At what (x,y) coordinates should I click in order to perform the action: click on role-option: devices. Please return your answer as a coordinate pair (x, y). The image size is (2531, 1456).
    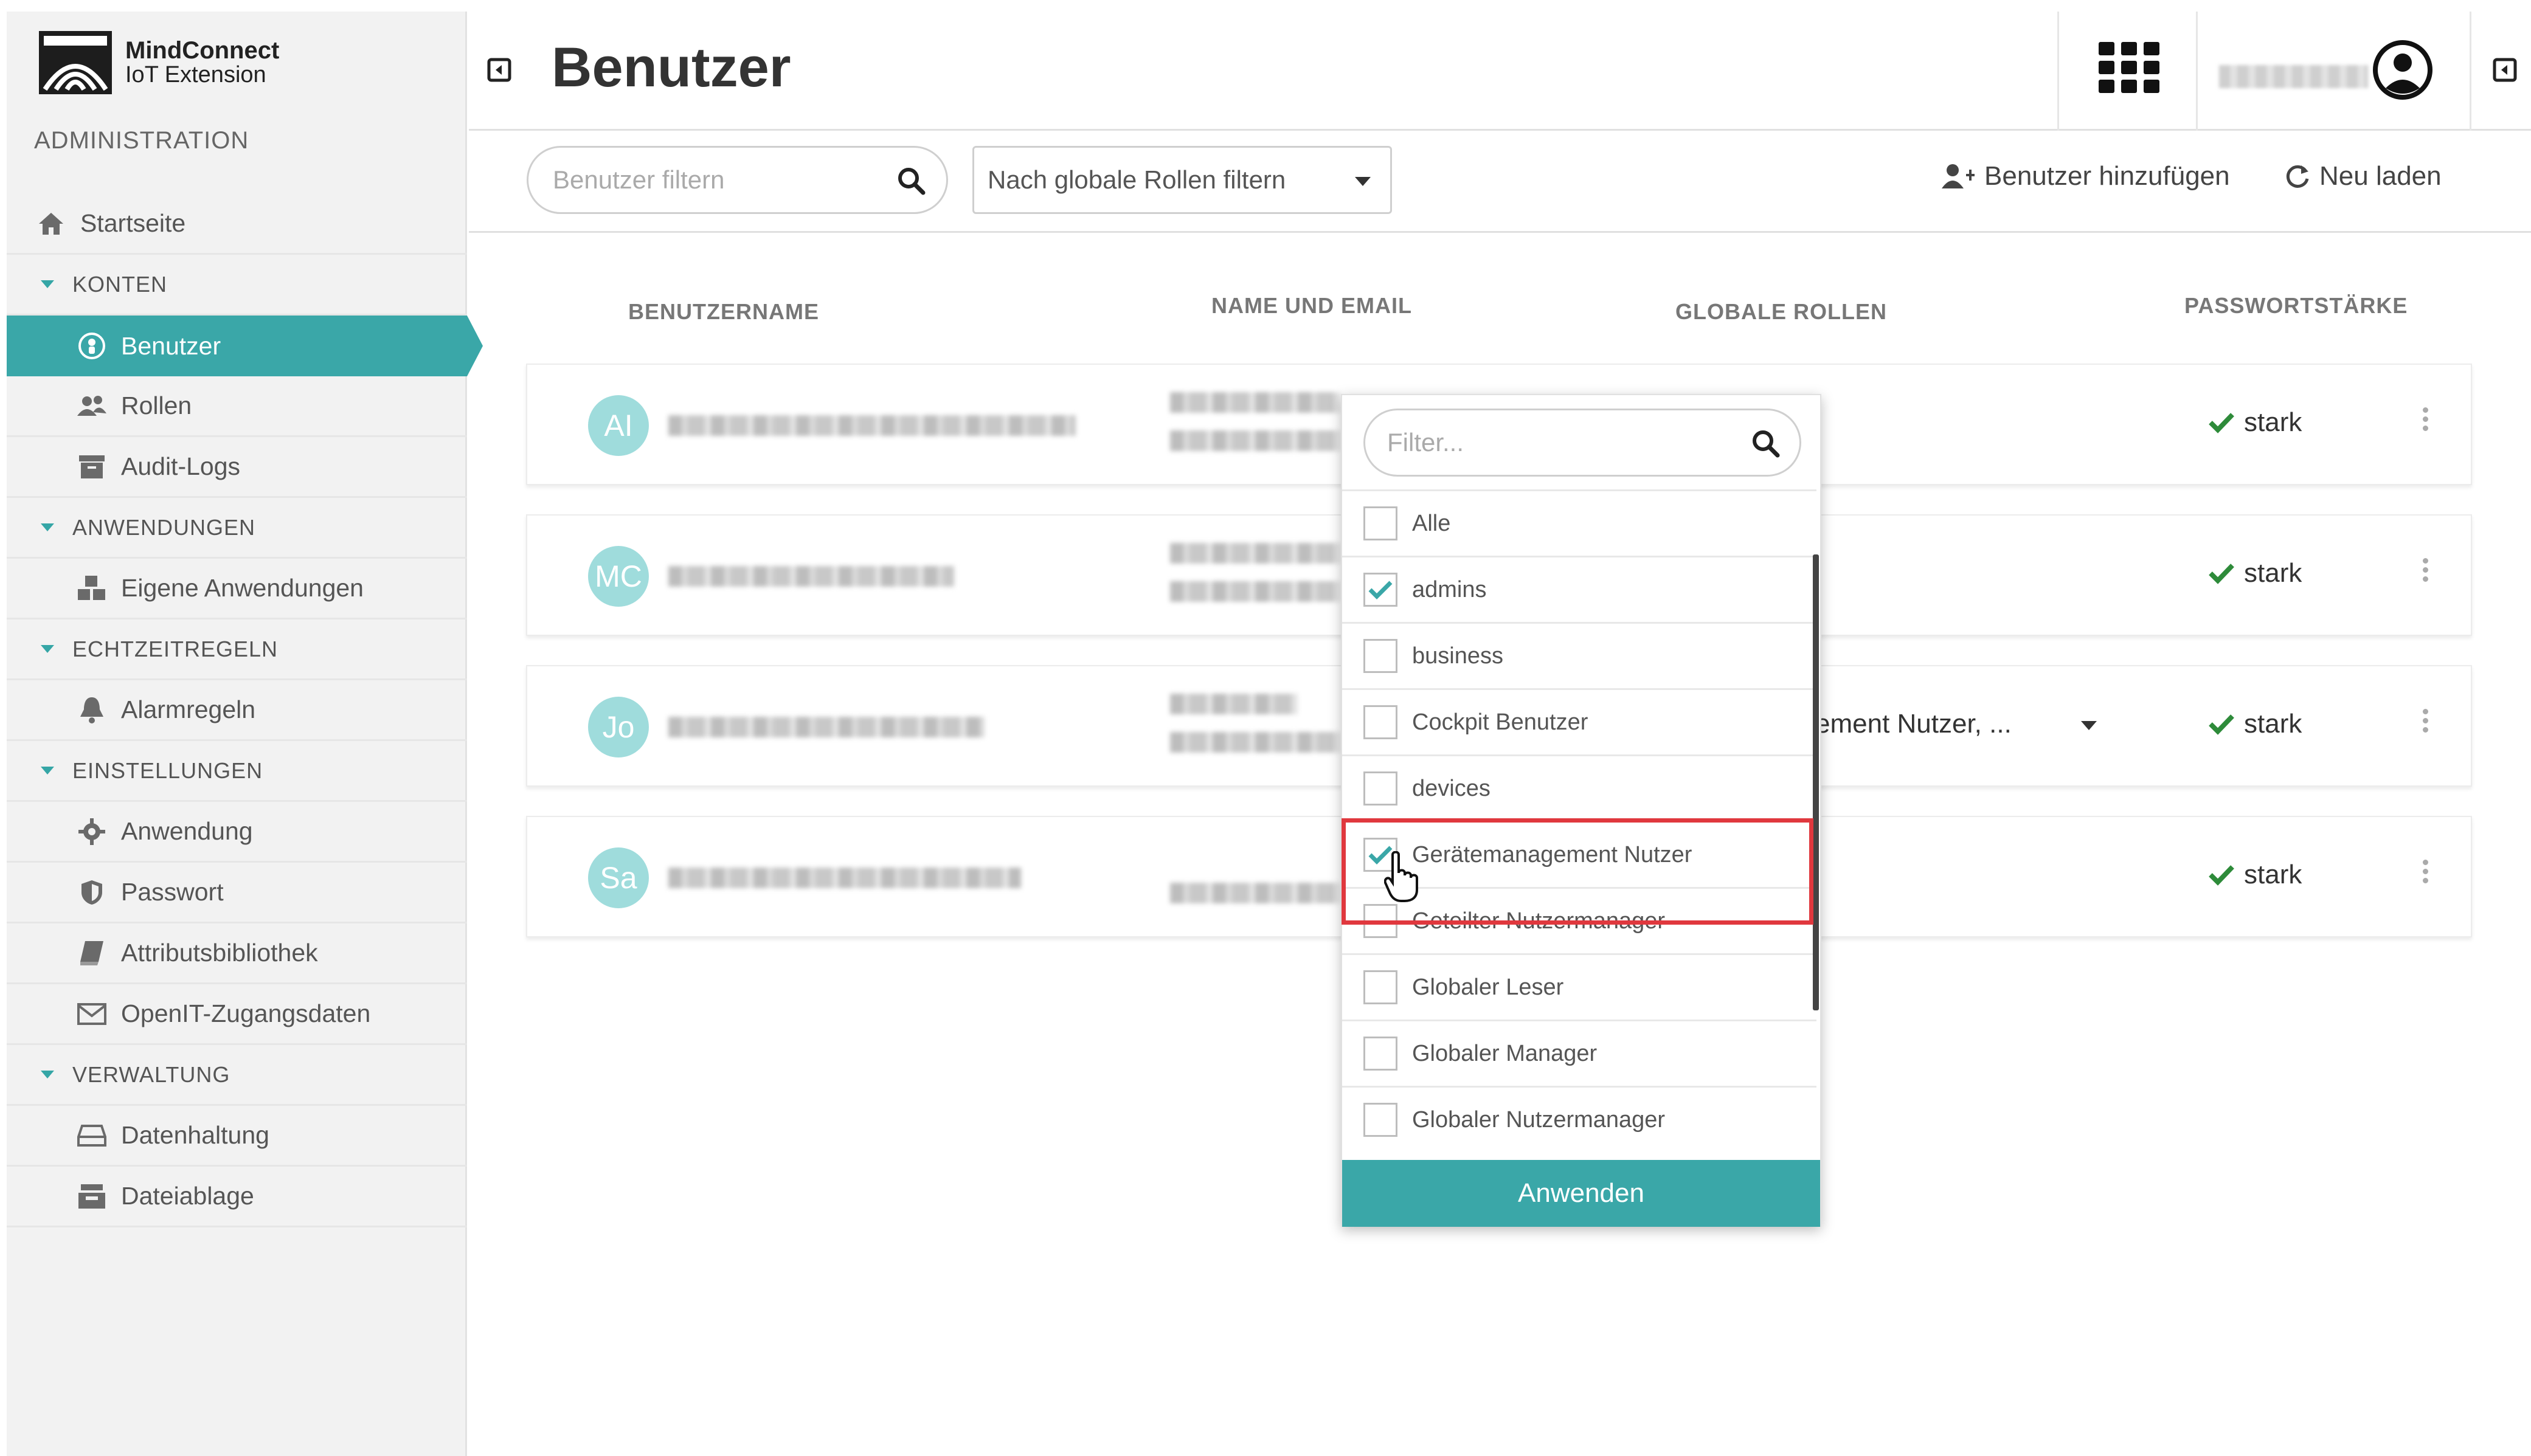
    Looking at the image, I should click on (1579, 787).